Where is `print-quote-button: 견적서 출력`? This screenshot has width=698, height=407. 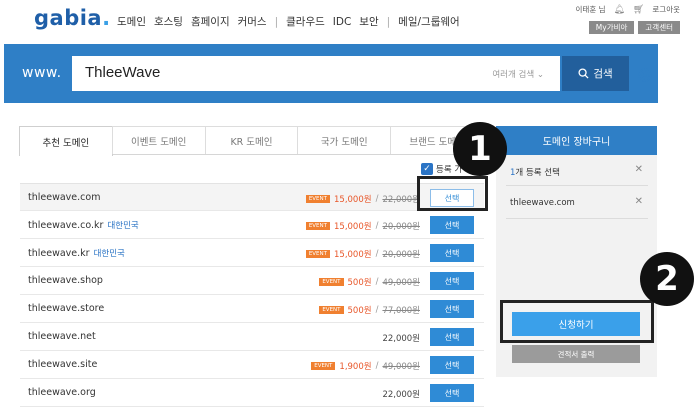
print-quote-button: 견적서 출력 is located at coordinates (576, 354).